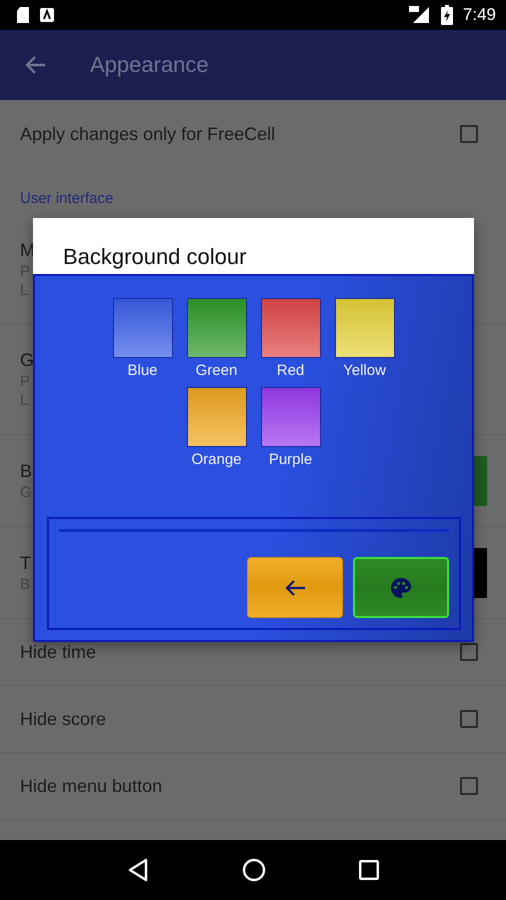 This screenshot has width=506, height=900. I want to click on colour-label: Blue, so click(142, 370).